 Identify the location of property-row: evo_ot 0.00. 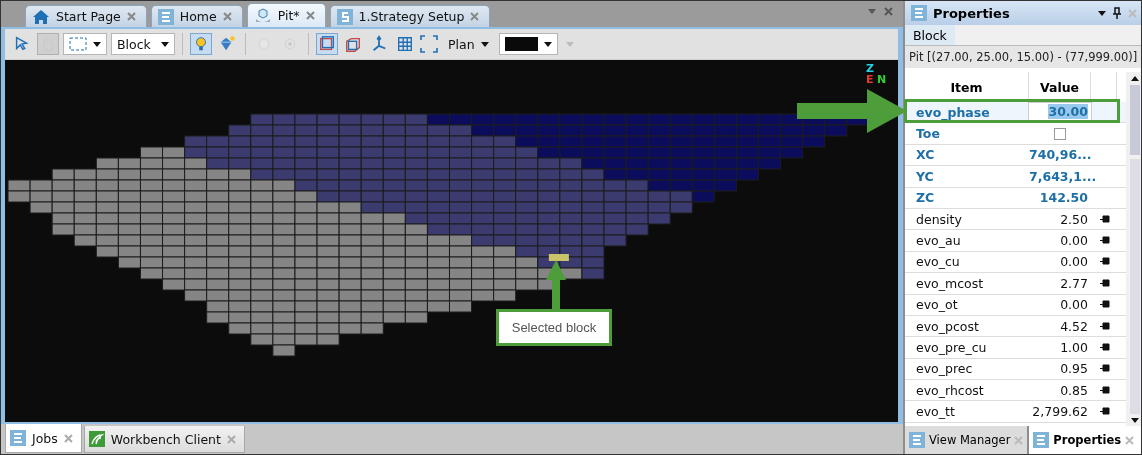
(1015, 305).